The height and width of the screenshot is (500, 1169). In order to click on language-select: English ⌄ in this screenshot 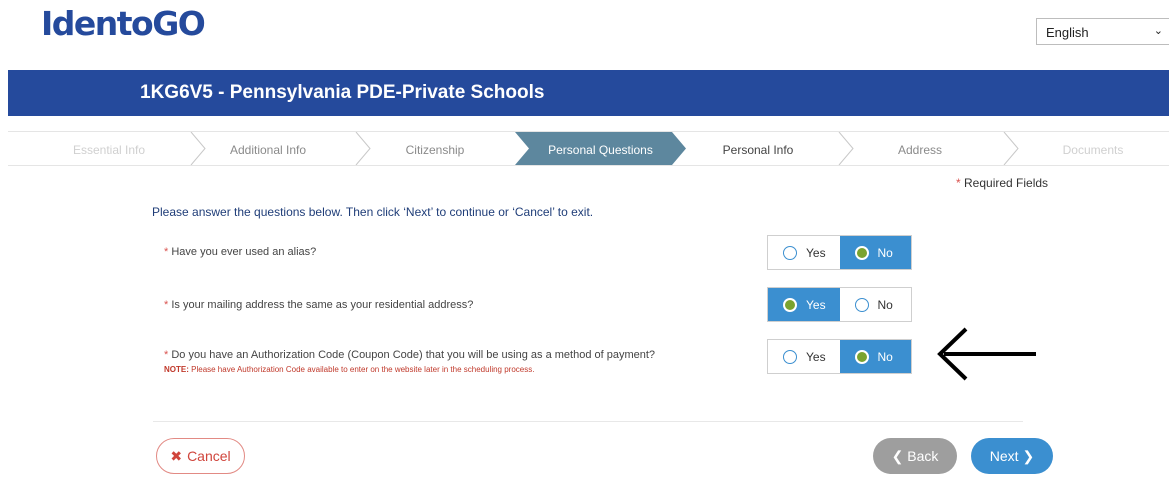, I will do `click(1102, 31)`.